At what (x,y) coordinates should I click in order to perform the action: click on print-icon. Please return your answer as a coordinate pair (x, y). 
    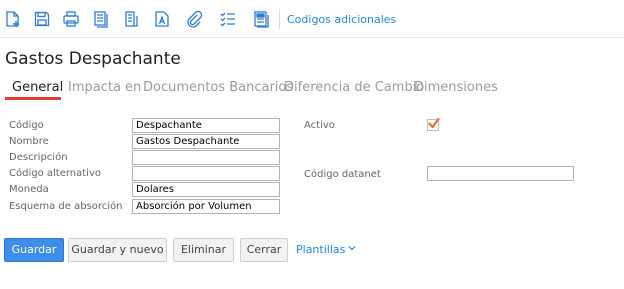
    Looking at the image, I should click on (71, 19).